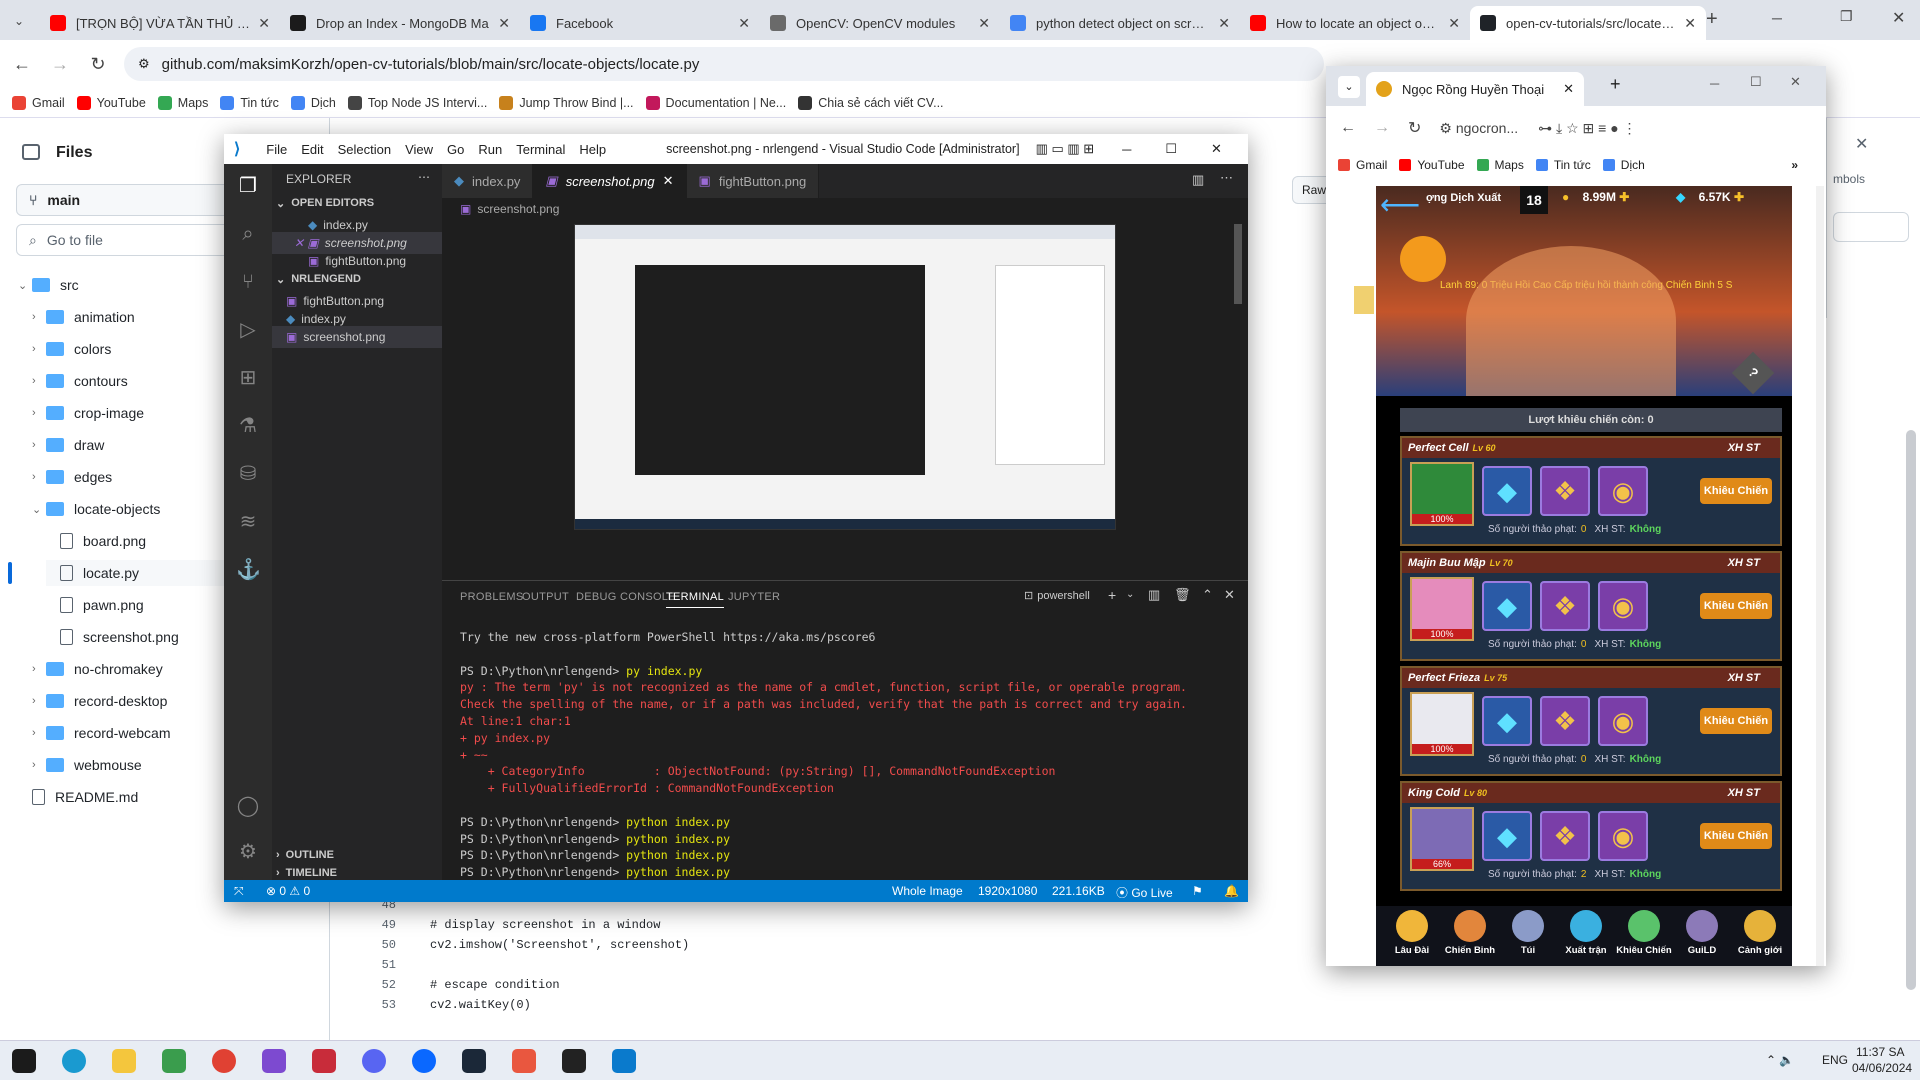 The height and width of the screenshot is (1080, 1920). What do you see at coordinates (1861, 144) in the screenshot?
I see `close-symbols-icon: ✕` at bounding box center [1861, 144].